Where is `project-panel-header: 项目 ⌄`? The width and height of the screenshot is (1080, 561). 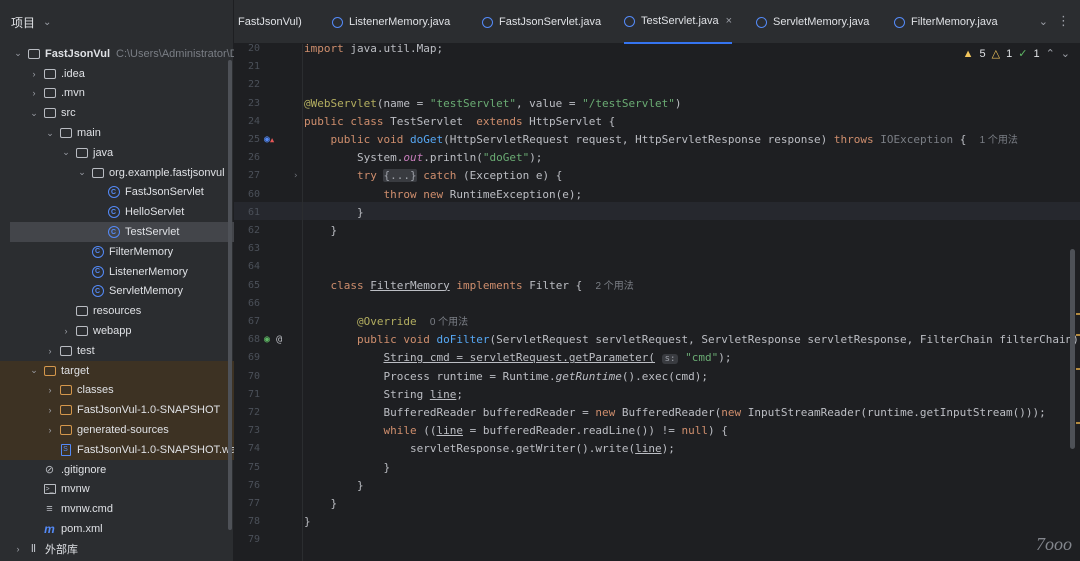
project-panel-header: 项目 ⌄ is located at coordinates (117, 22).